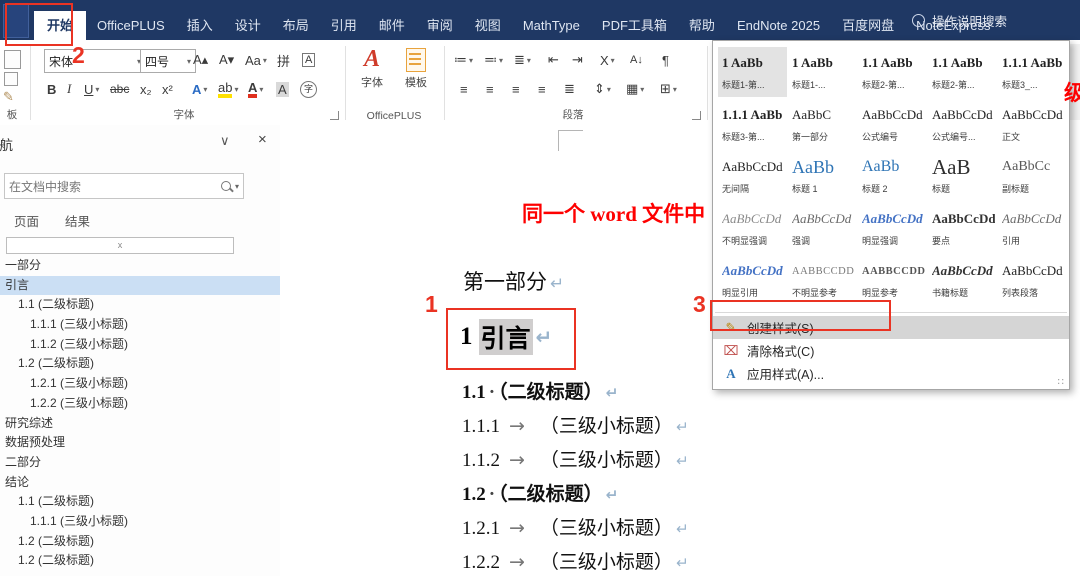  Describe the element at coordinates (16, 21) in the screenshot. I see `app-icon` at that location.